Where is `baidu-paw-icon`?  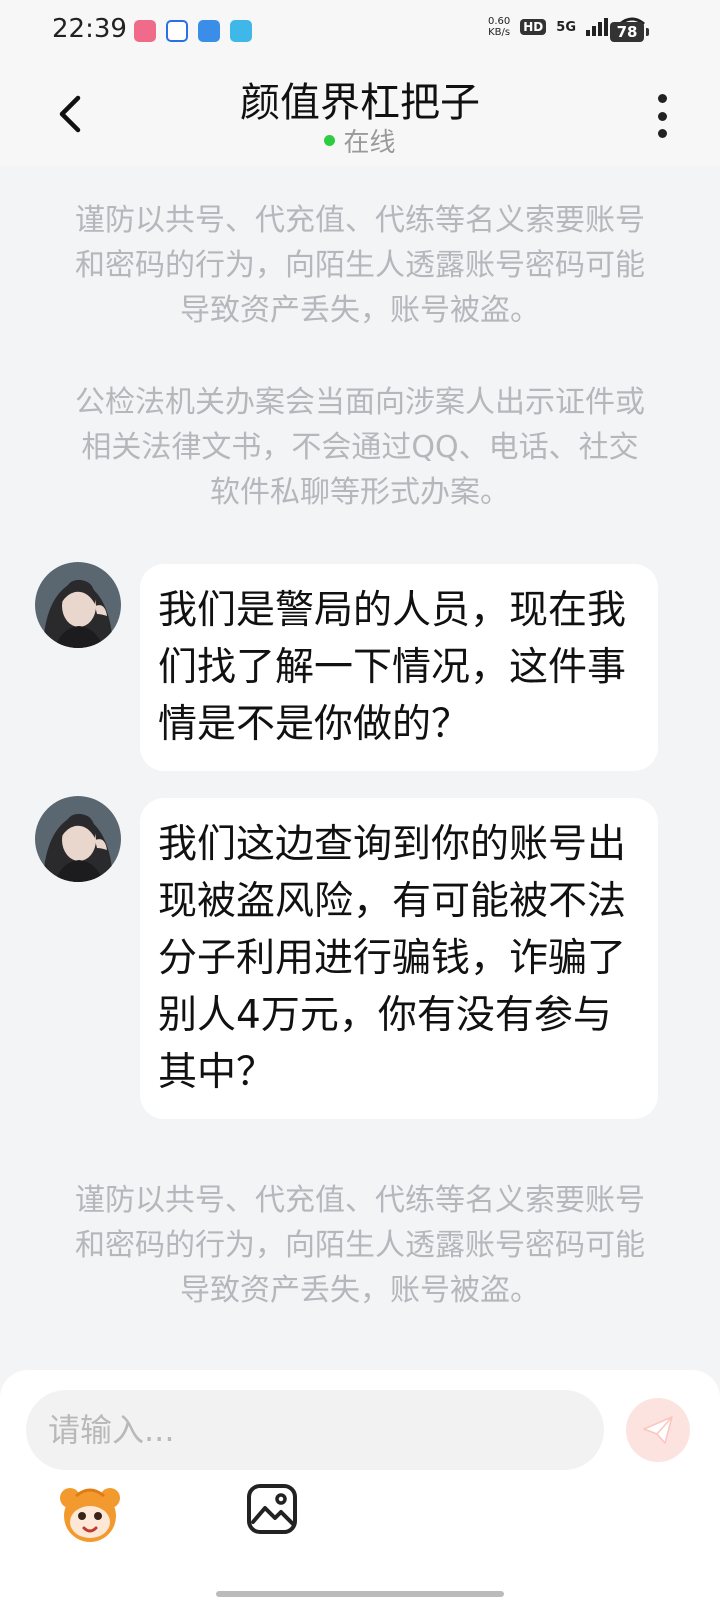 baidu-paw-icon is located at coordinates (177, 31).